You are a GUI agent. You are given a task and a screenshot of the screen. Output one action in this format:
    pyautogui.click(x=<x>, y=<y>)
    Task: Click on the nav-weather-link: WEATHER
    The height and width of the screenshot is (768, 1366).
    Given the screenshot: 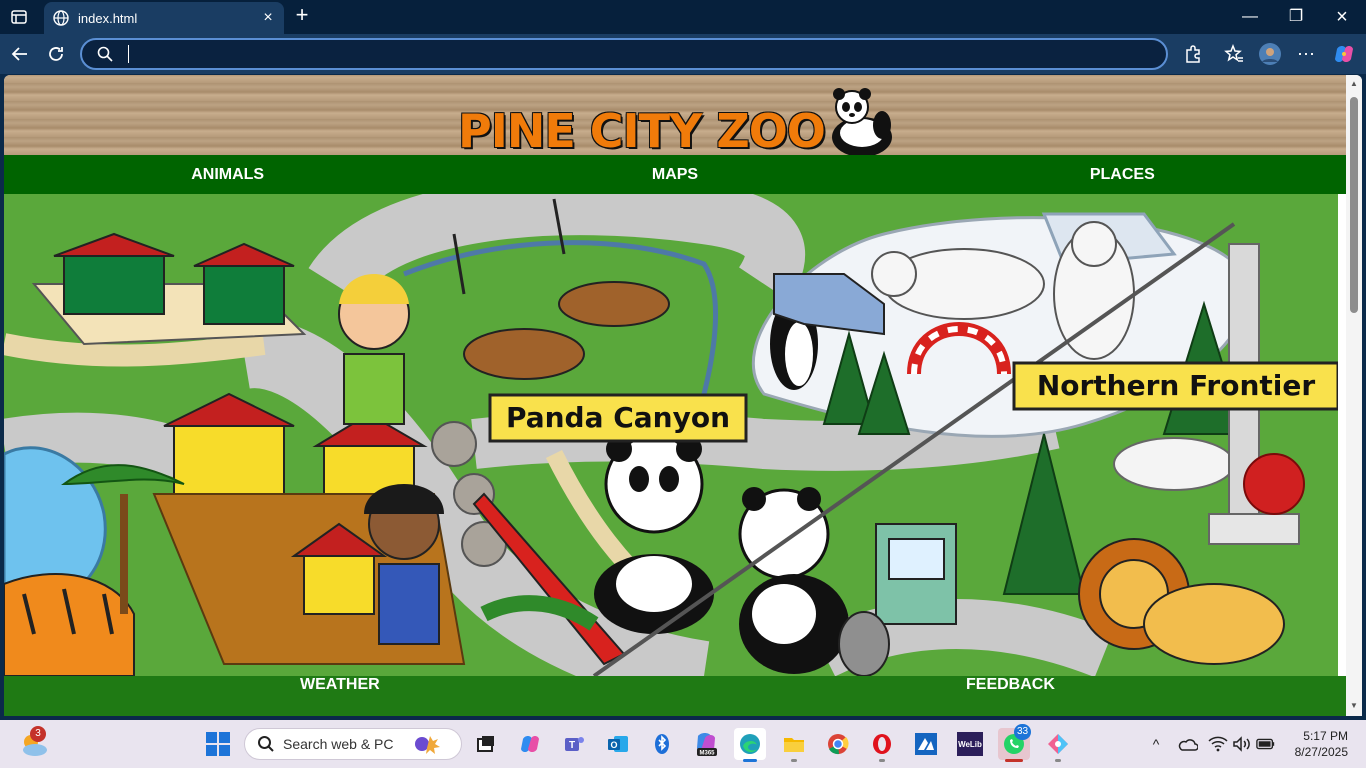 What is the action you would take?
    pyautogui.click(x=340, y=685)
    